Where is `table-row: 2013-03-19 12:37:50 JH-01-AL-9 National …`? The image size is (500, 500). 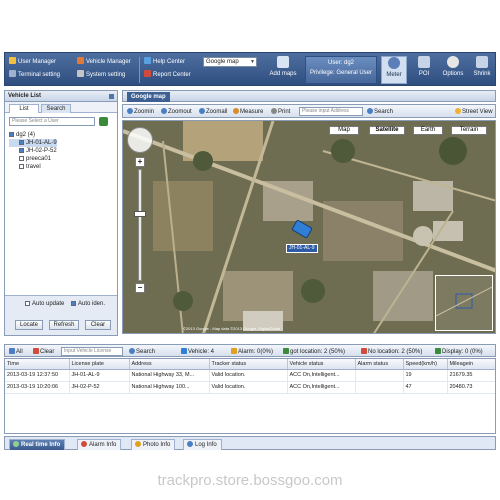
table-row: 2013-03-19 12:37:50 JH-01-AL-9 National … is located at coordinates (250, 375).